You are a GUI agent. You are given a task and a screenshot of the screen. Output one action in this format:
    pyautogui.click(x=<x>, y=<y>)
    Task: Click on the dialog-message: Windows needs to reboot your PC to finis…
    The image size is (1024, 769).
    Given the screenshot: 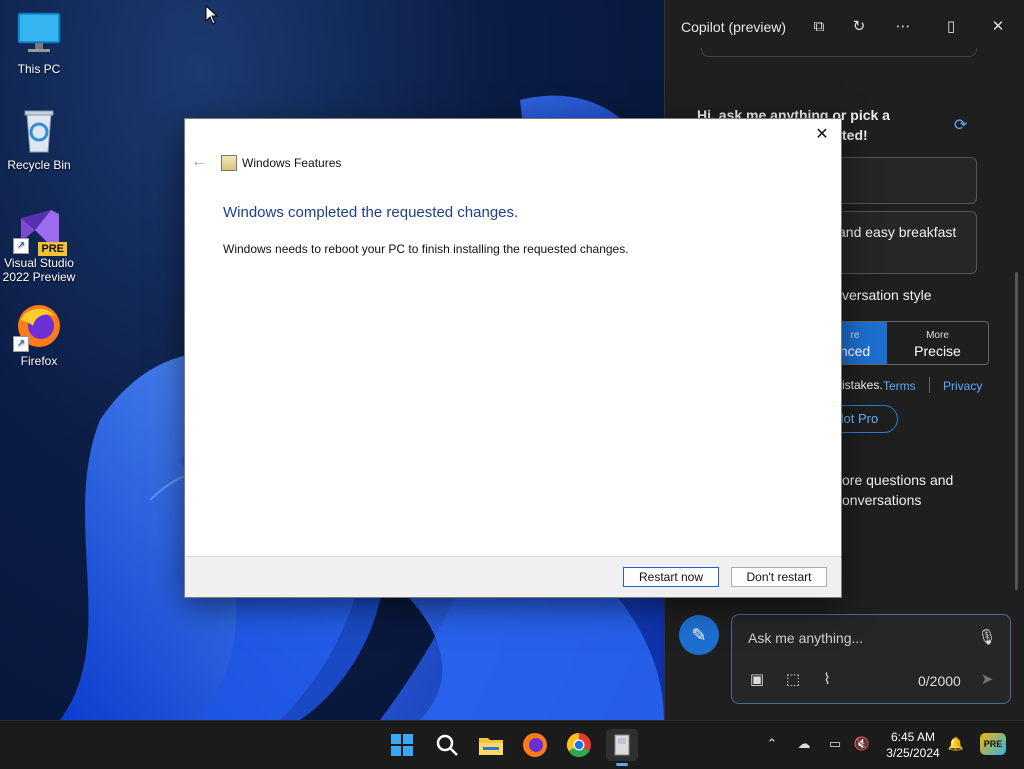 What is the action you would take?
    pyautogui.click(x=426, y=249)
    